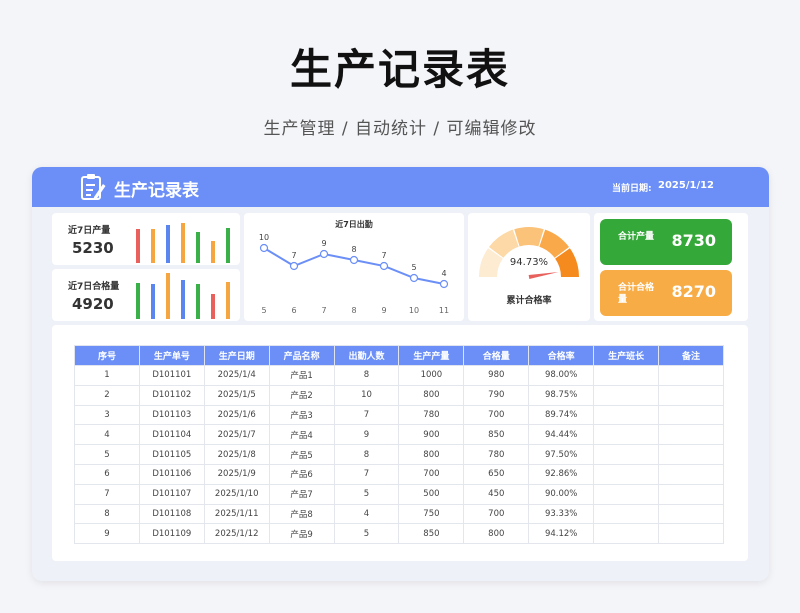 The image size is (800, 613). What do you see at coordinates (529, 262) in the screenshot?
I see `gauge-value: 94.73%` at bounding box center [529, 262].